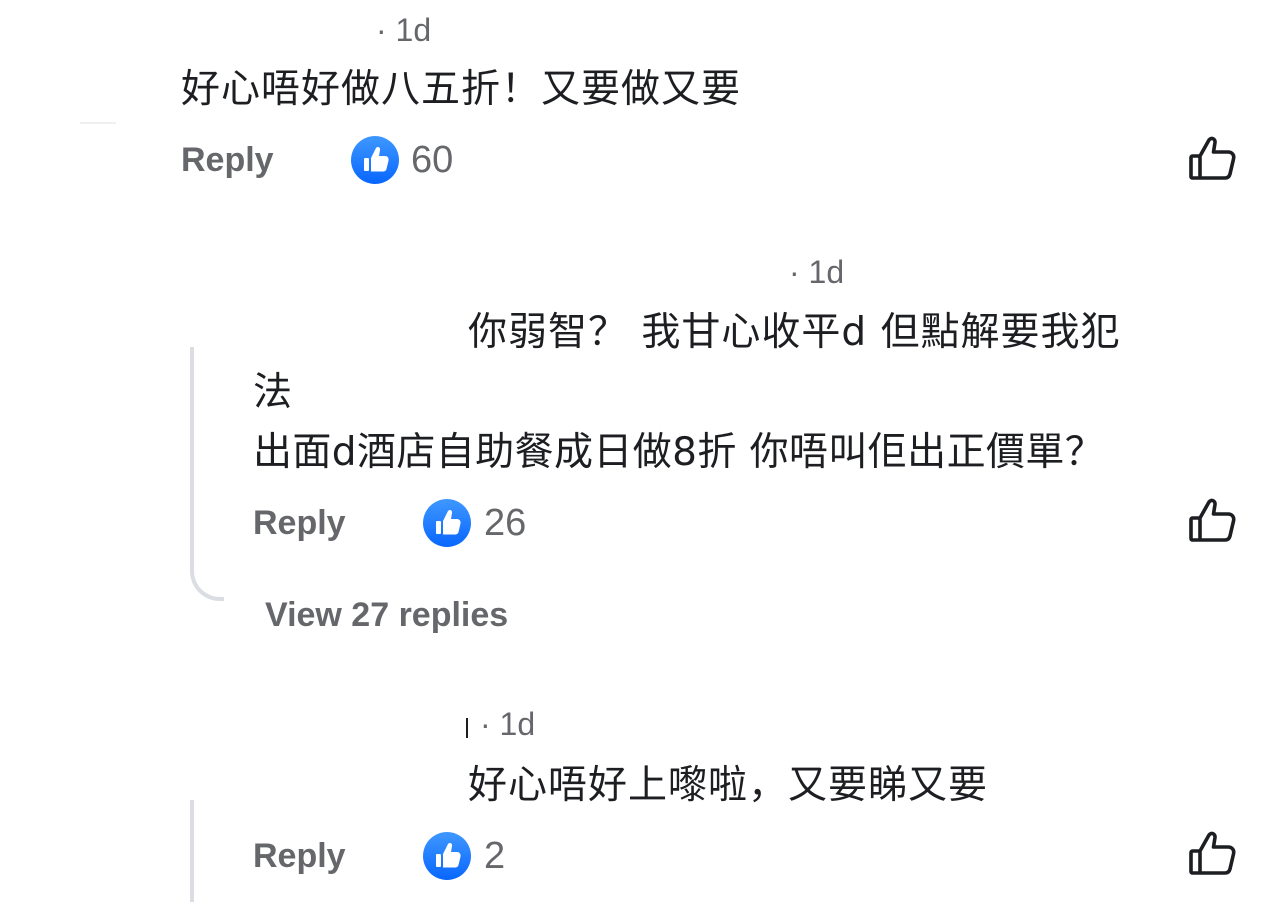 The width and height of the screenshot is (1284, 902). Describe the element at coordinates (679, 452) in the screenshot. I see `comment-text-line: 出面d酒店自助餐成日做8折 你唔叫佢出正價單？` at that location.